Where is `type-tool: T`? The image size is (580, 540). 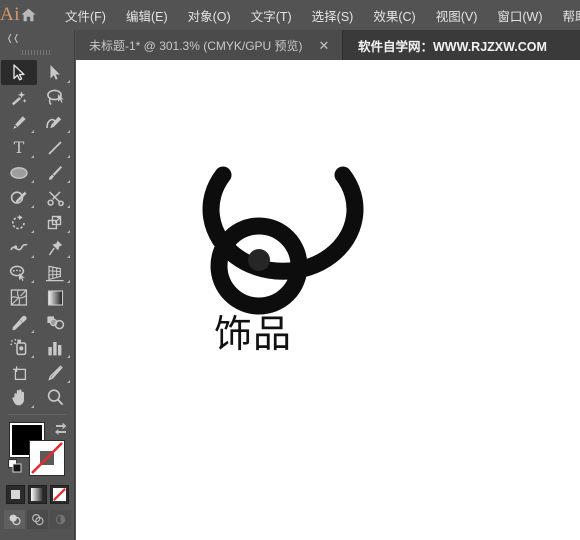 type-tool: T is located at coordinates (19, 147).